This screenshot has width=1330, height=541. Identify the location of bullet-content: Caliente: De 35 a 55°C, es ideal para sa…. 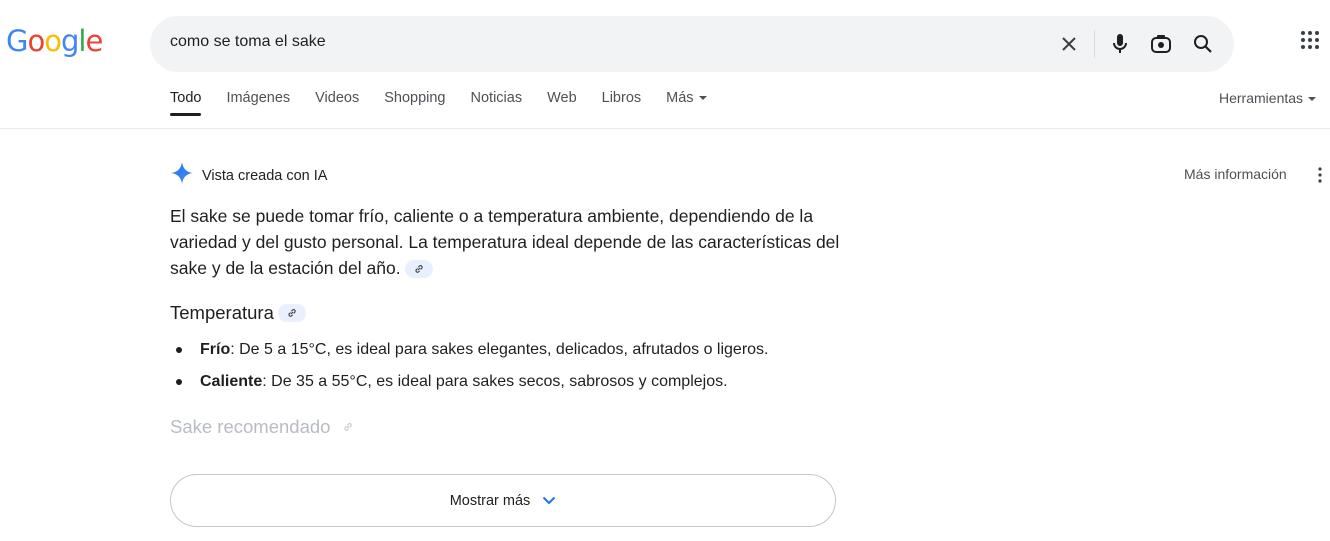
(464, 382).